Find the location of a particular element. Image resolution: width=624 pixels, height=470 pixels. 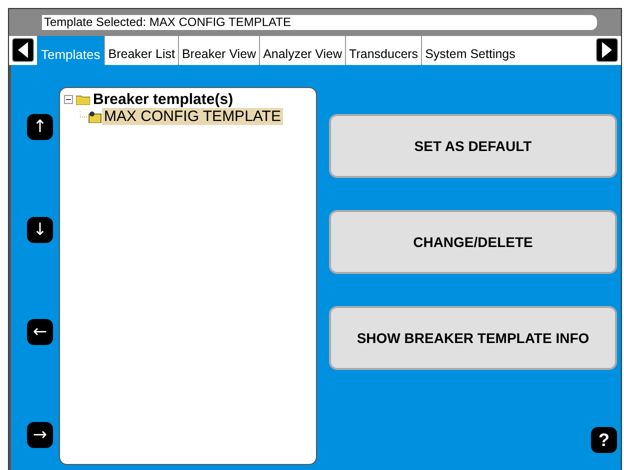

action-button: SET AS DEFAULT is located at coordinates (473, 146).